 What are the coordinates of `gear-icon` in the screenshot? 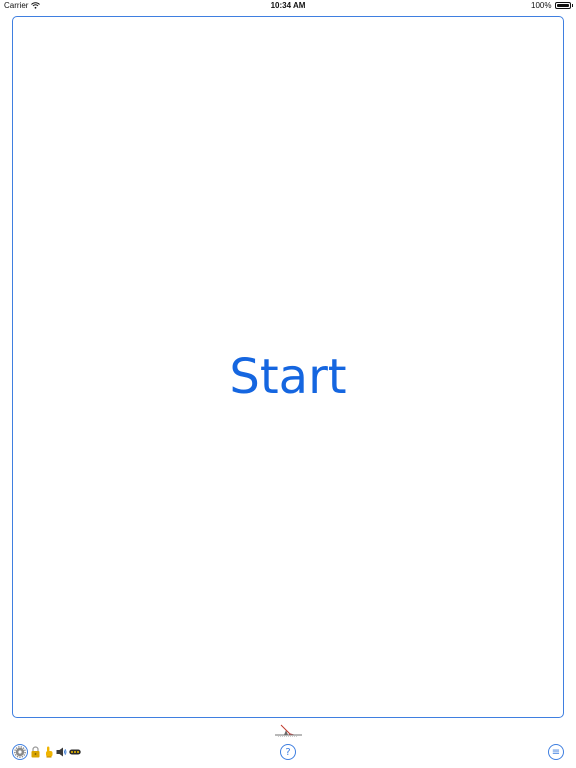 It's located at (20, 752).